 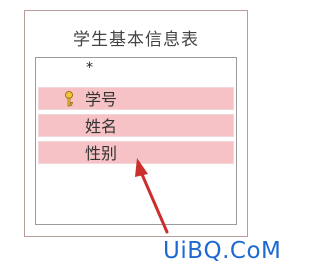 What do you see at coordinates (222, 251) in the screenshot?
I see `watermark-text: UiBQ.CoM` at bounding box center [222, 251].